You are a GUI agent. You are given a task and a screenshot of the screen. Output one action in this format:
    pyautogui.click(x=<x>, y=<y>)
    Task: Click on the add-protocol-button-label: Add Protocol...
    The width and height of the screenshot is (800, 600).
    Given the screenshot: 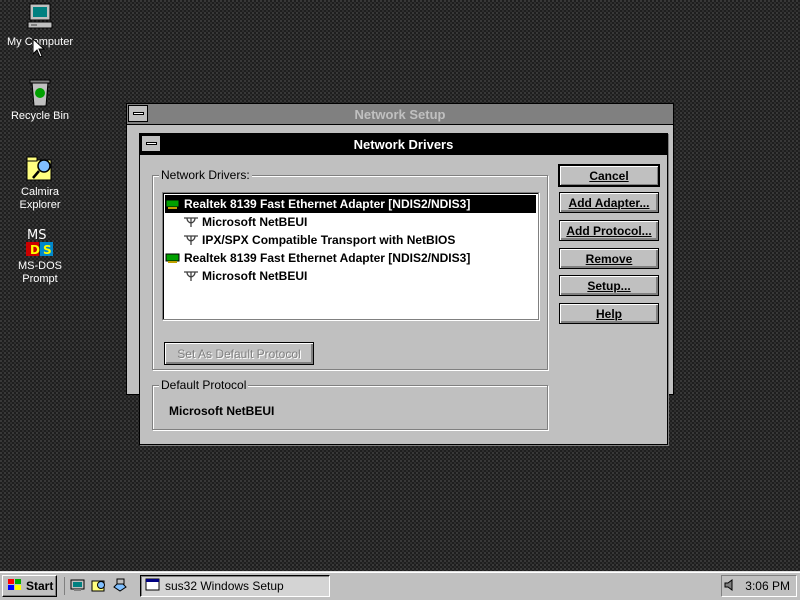 What is the action you would take?
    pyautogui.click(x=609, y=230)
    